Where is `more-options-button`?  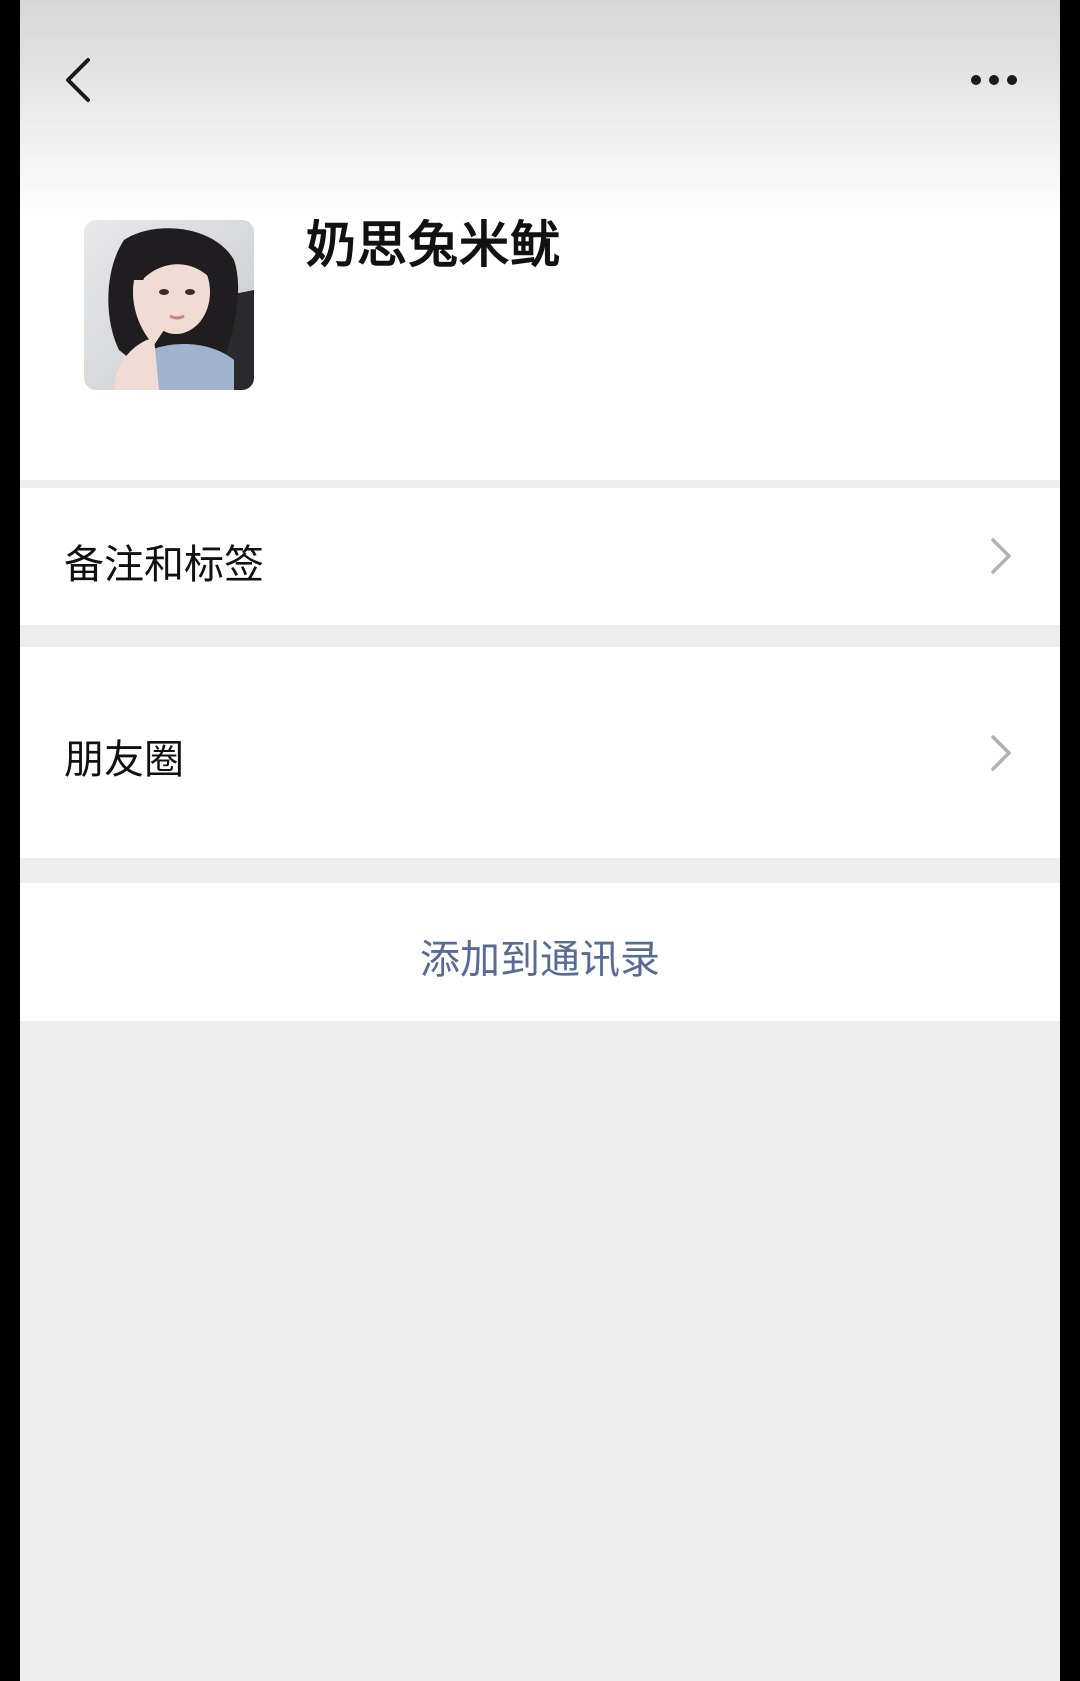 more-options-button is located at coordinates (994, 80).